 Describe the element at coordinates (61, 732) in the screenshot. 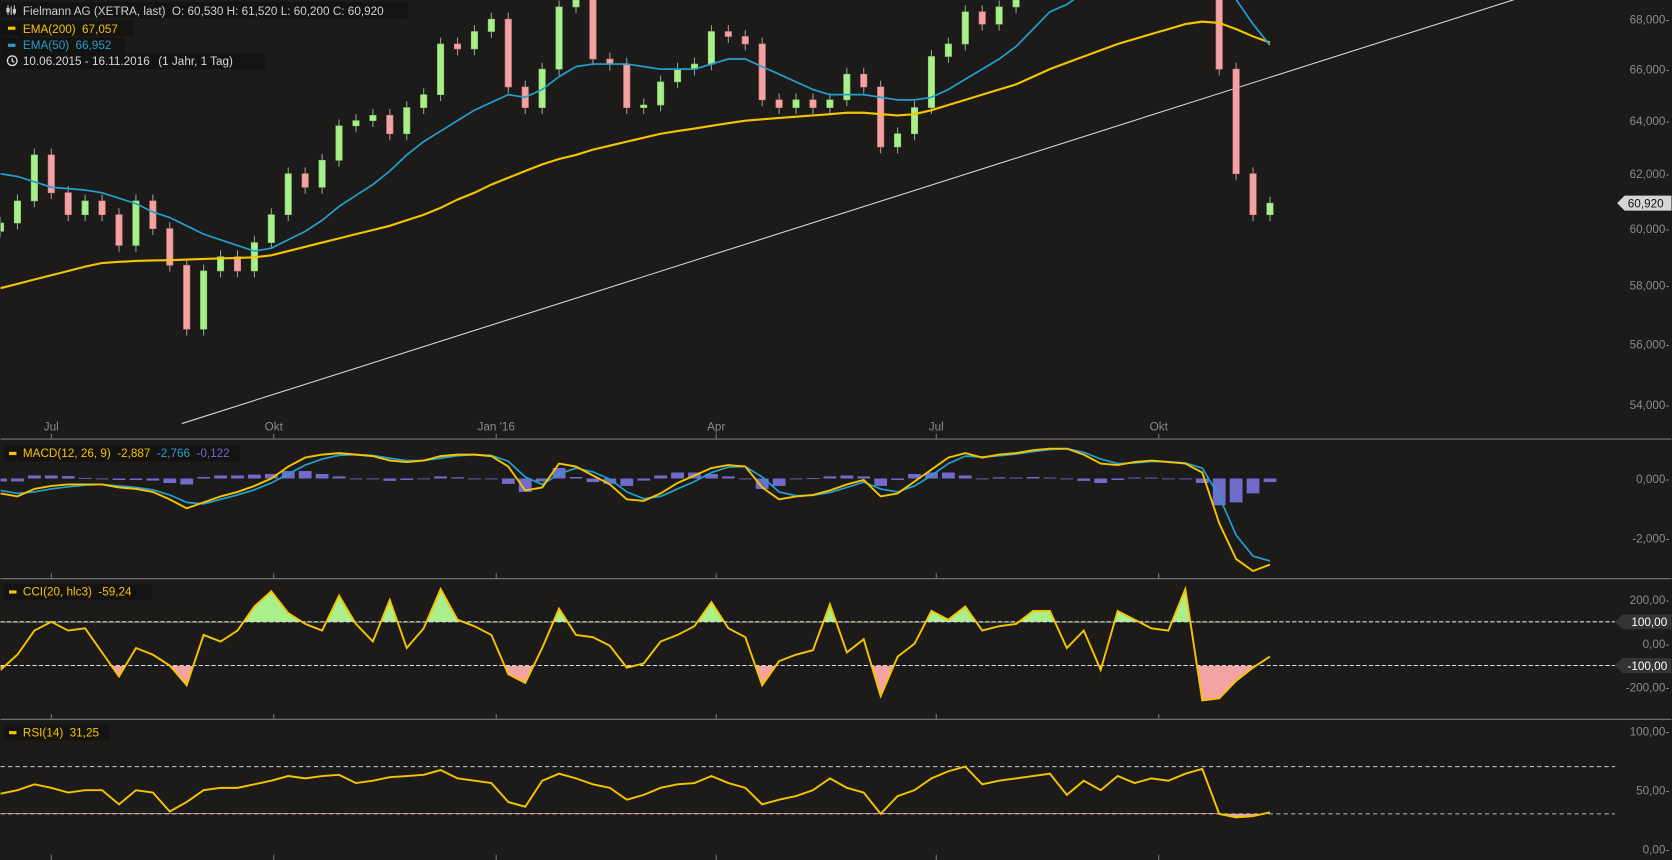

I see `svg-text:RSI(14)31,25: RSI(14) 31,25` at that location.